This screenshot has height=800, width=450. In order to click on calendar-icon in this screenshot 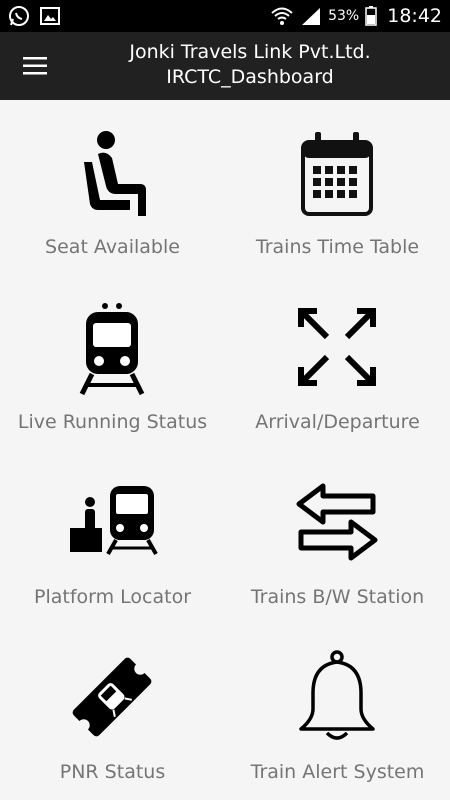, I will do `click(337, 174)`.